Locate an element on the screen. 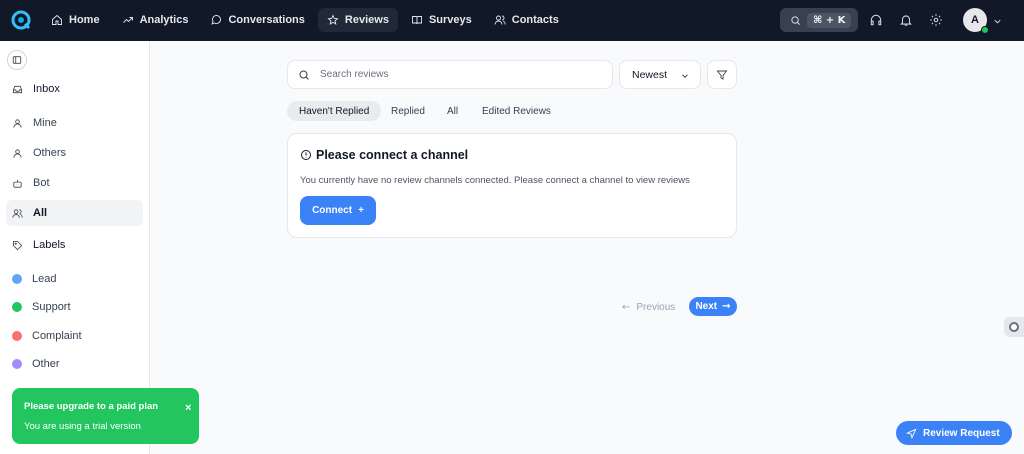 The width and height of the screenshot is (1024, 454). nav-contacts-label: Contacts is located at coordinates (535, 20).